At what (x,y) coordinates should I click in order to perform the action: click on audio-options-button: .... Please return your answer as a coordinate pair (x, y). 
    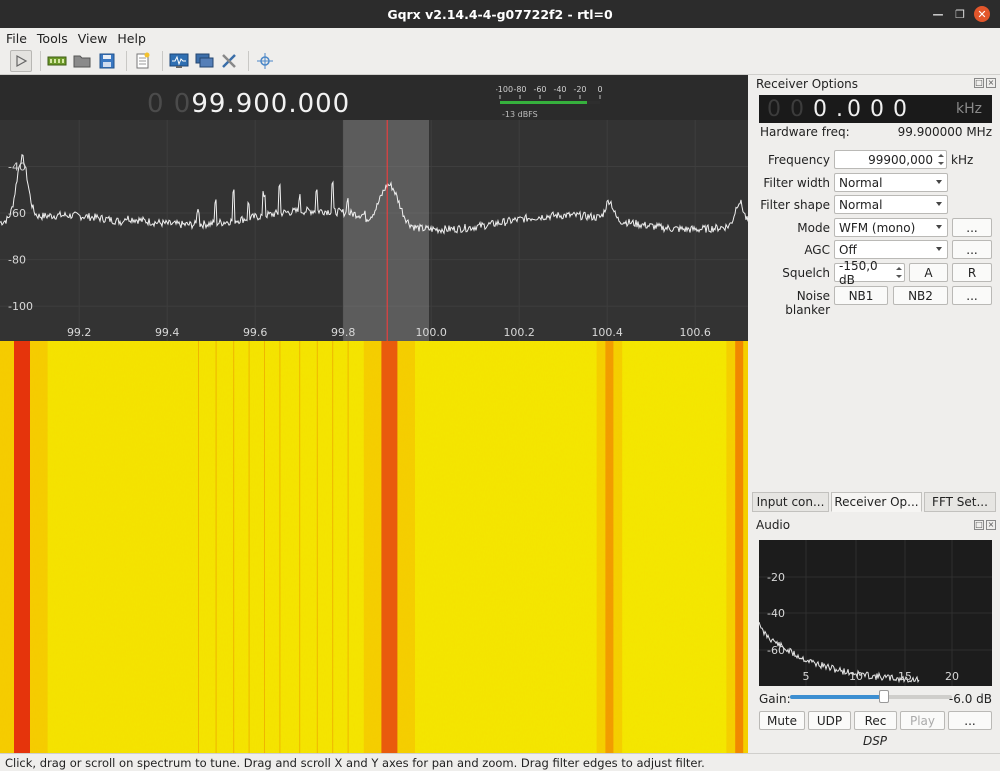
    Looking at the image, I should click on (970, 720).